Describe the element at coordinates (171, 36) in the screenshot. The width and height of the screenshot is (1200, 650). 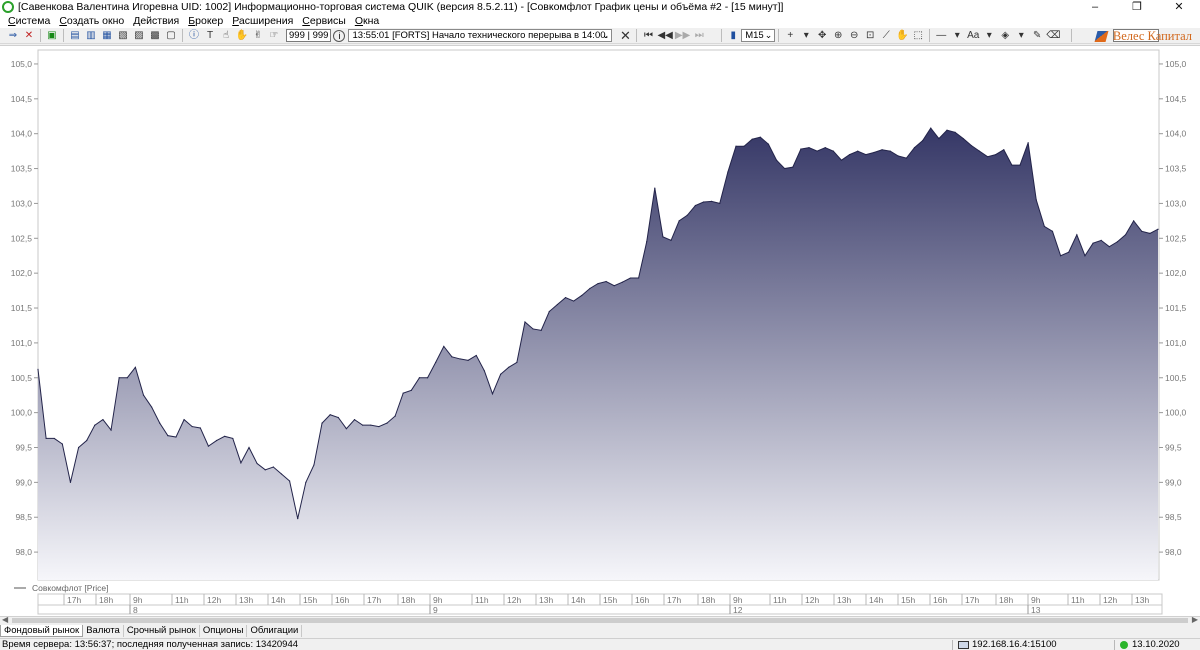
I see `document-icon: ▢` at that location.